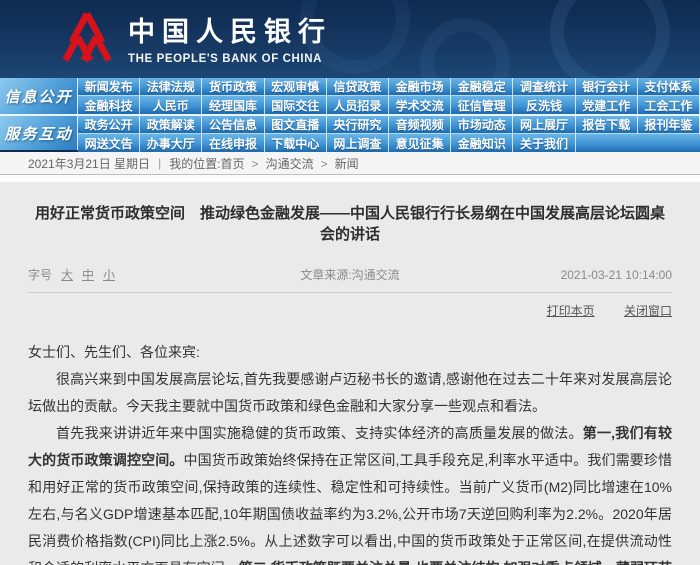  I want to click on breadcrumb-links: 首页 > 沟通交流 > 新闻, so click(290, 163).